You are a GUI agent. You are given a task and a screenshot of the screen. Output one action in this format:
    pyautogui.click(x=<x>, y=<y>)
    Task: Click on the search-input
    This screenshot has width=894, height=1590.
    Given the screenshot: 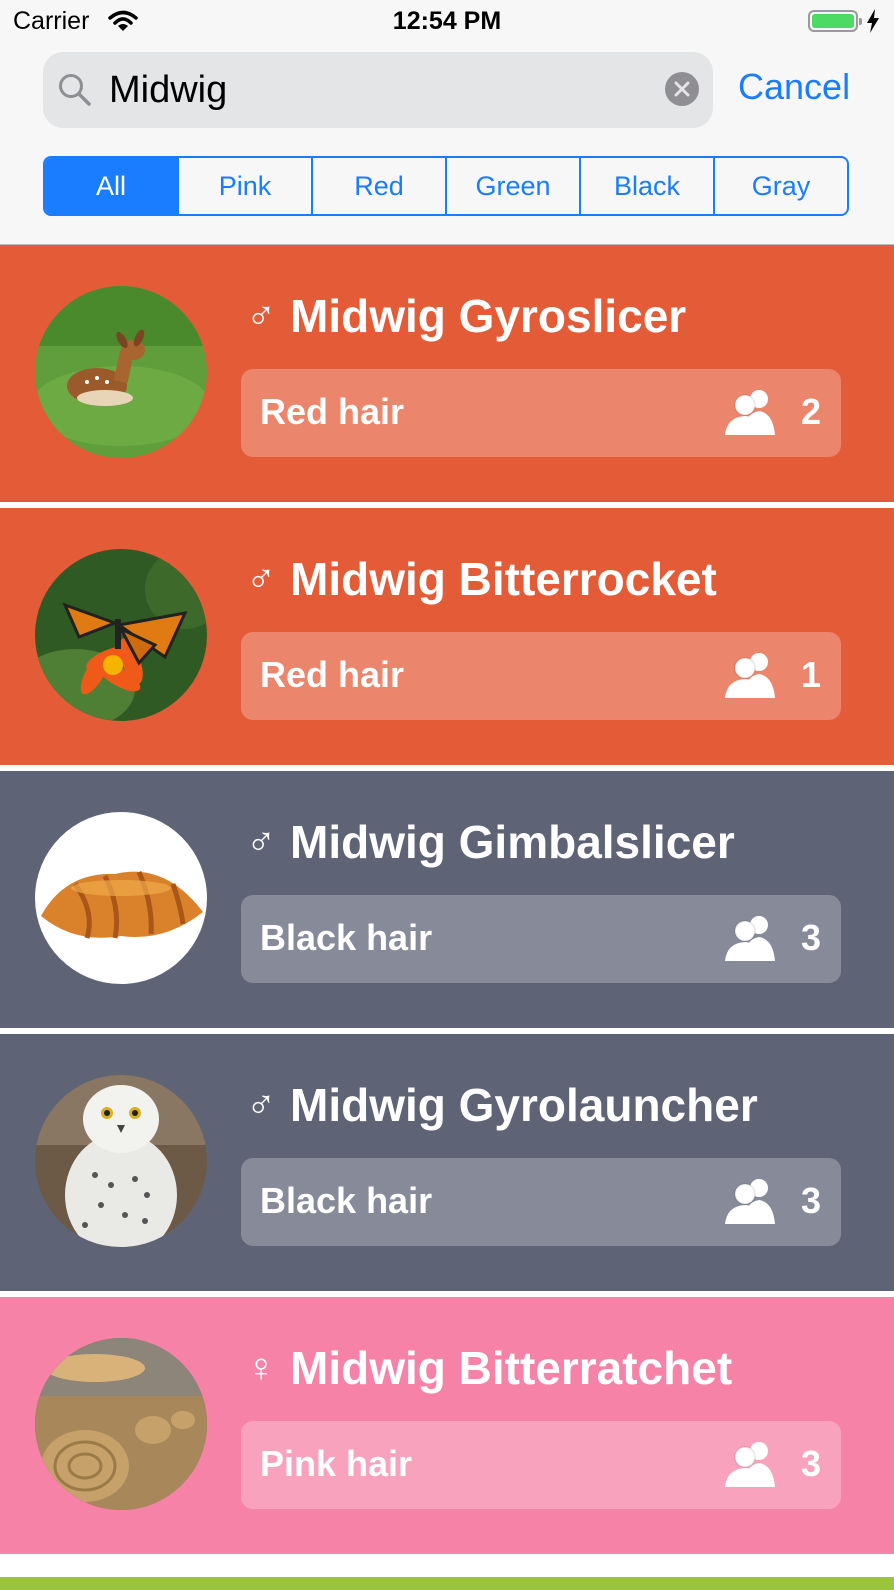 What is the action you would take?
    pyautogui.click(x=379, y=90)
    